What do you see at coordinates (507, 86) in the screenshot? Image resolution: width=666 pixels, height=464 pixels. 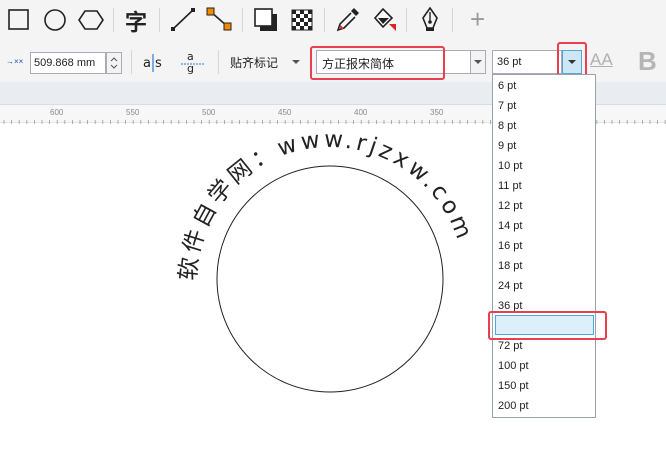 I see `font-size-option: 6 pt` at bounding box center [507, 86].